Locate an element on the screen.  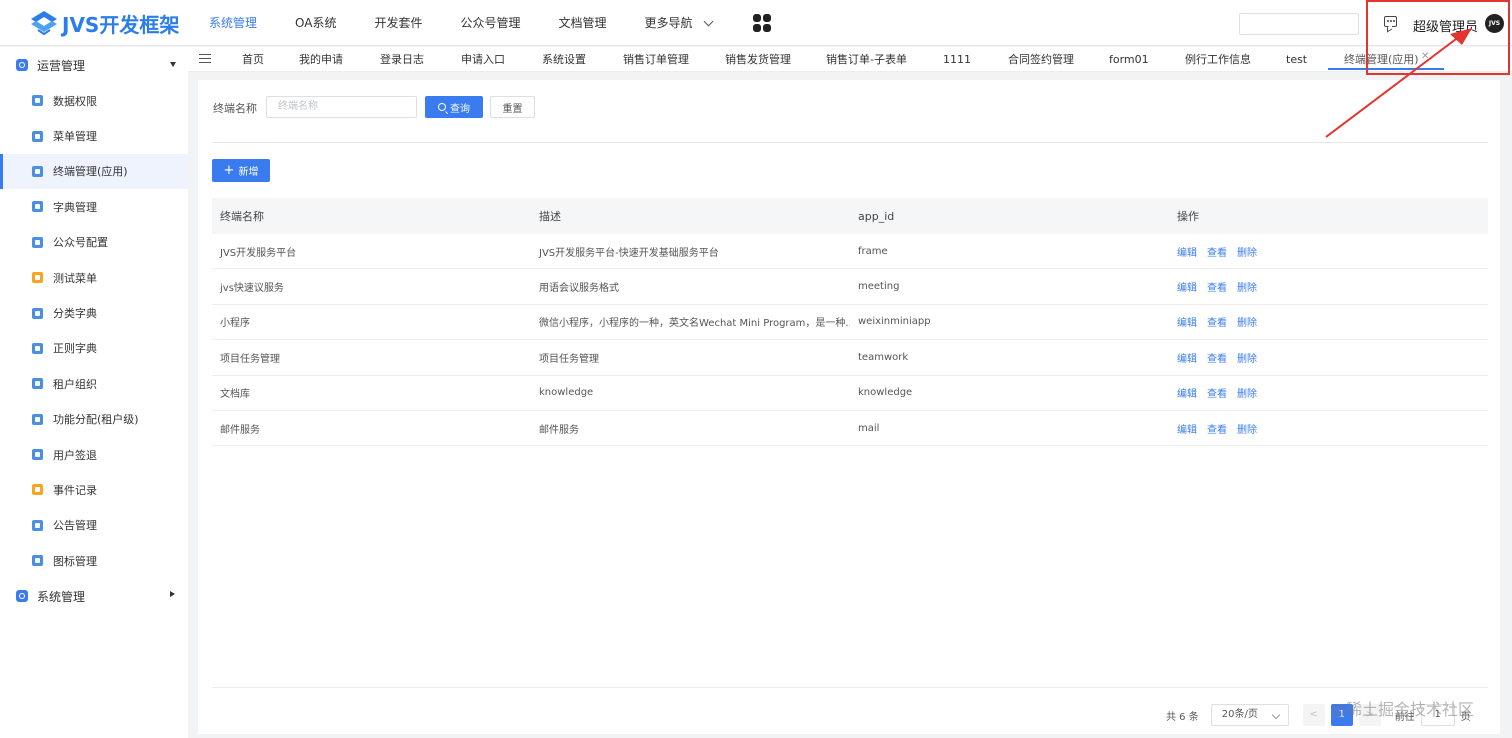
add-button: + 新增 is located at coordinates (241, 170).